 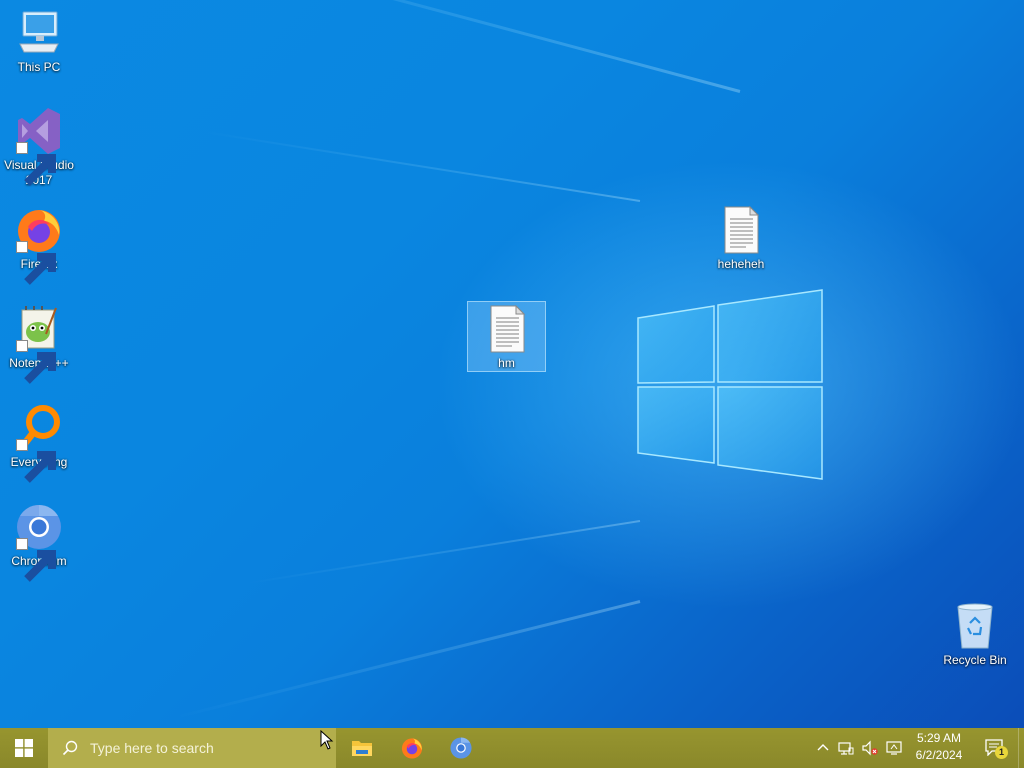 I want to click on desktop-icon-label: hm, so click(x=506, y=363).